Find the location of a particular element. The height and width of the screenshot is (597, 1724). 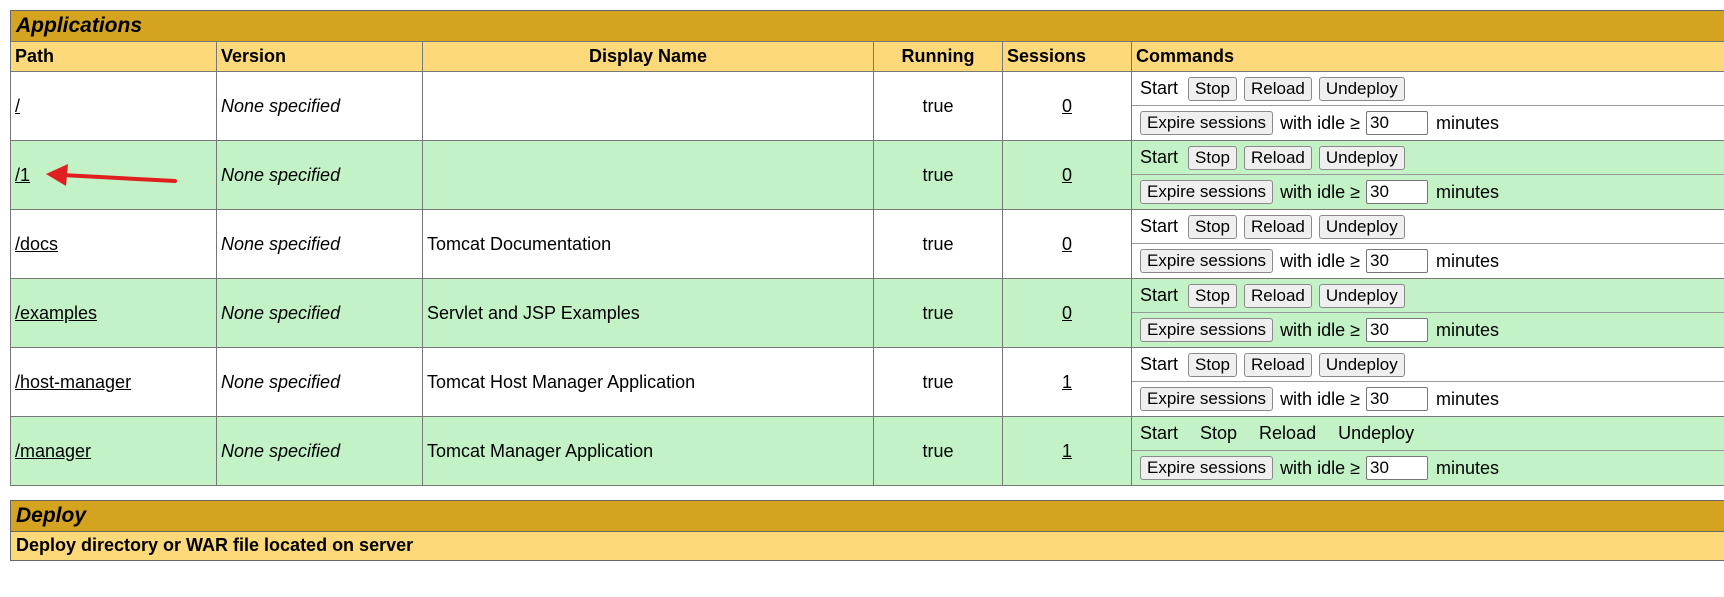

header-path: Path is located at coordinates (113, 56).